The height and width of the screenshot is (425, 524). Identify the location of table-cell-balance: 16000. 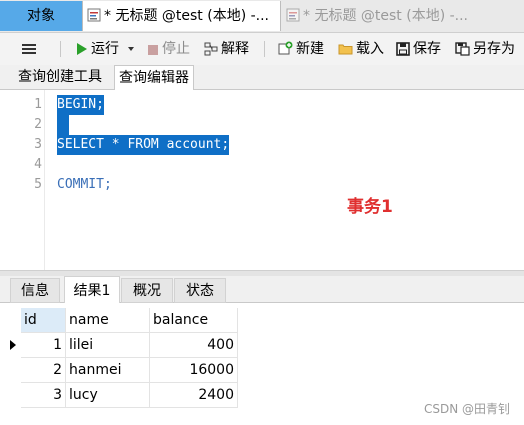
(194, 370).